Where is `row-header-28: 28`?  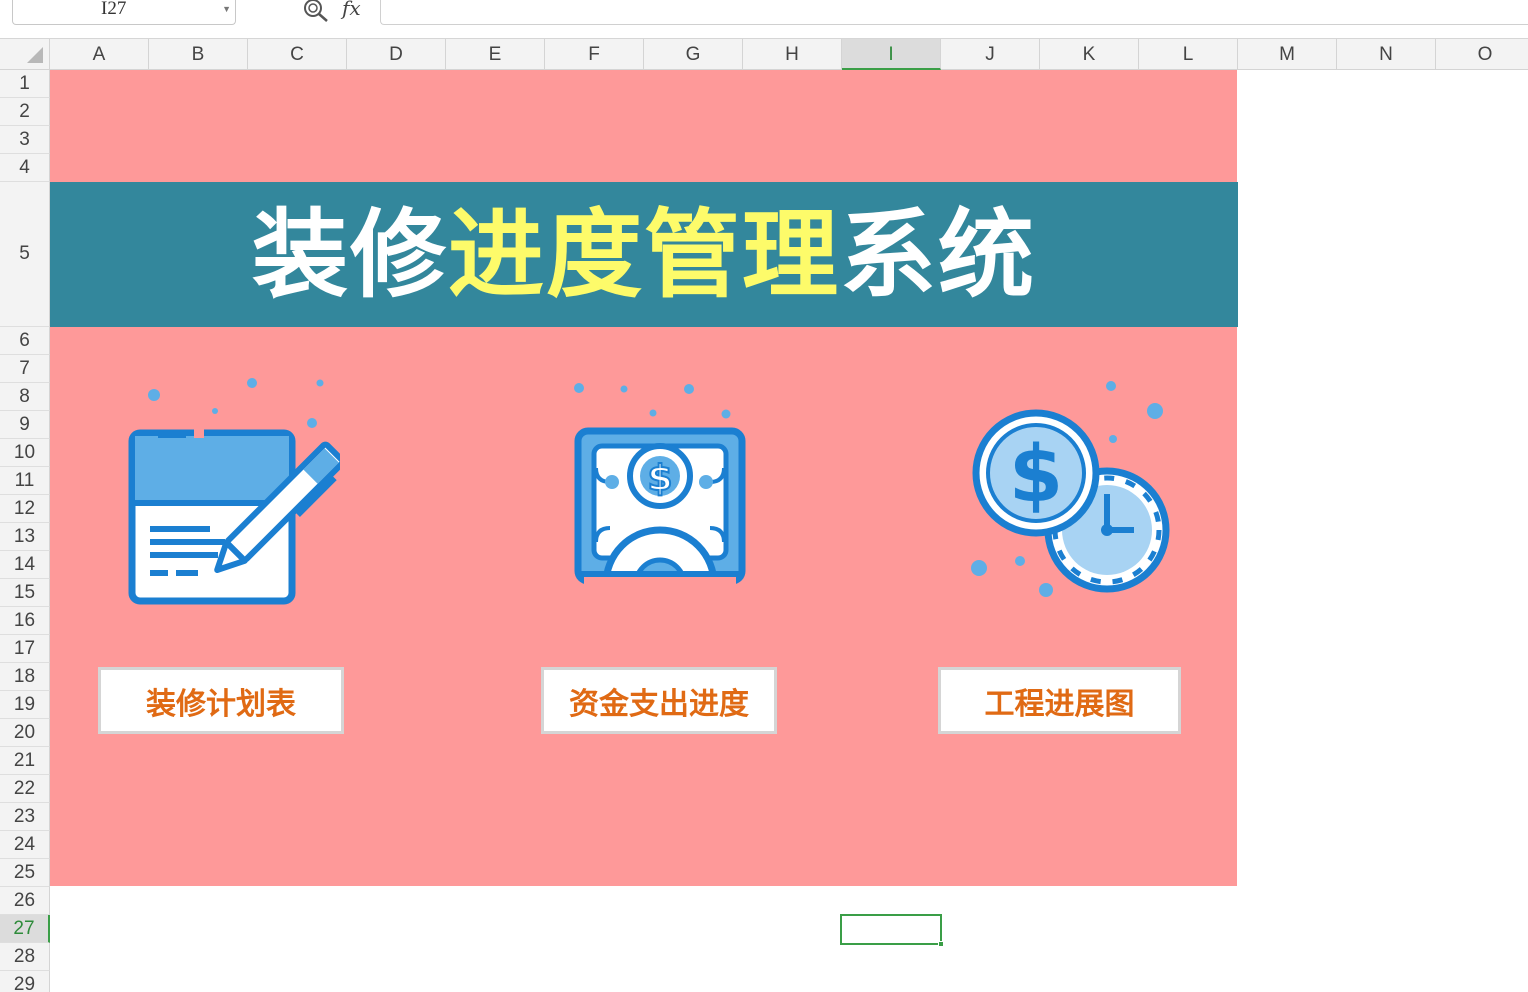
row-header-28: 28 is located at coordinates (25, 957).